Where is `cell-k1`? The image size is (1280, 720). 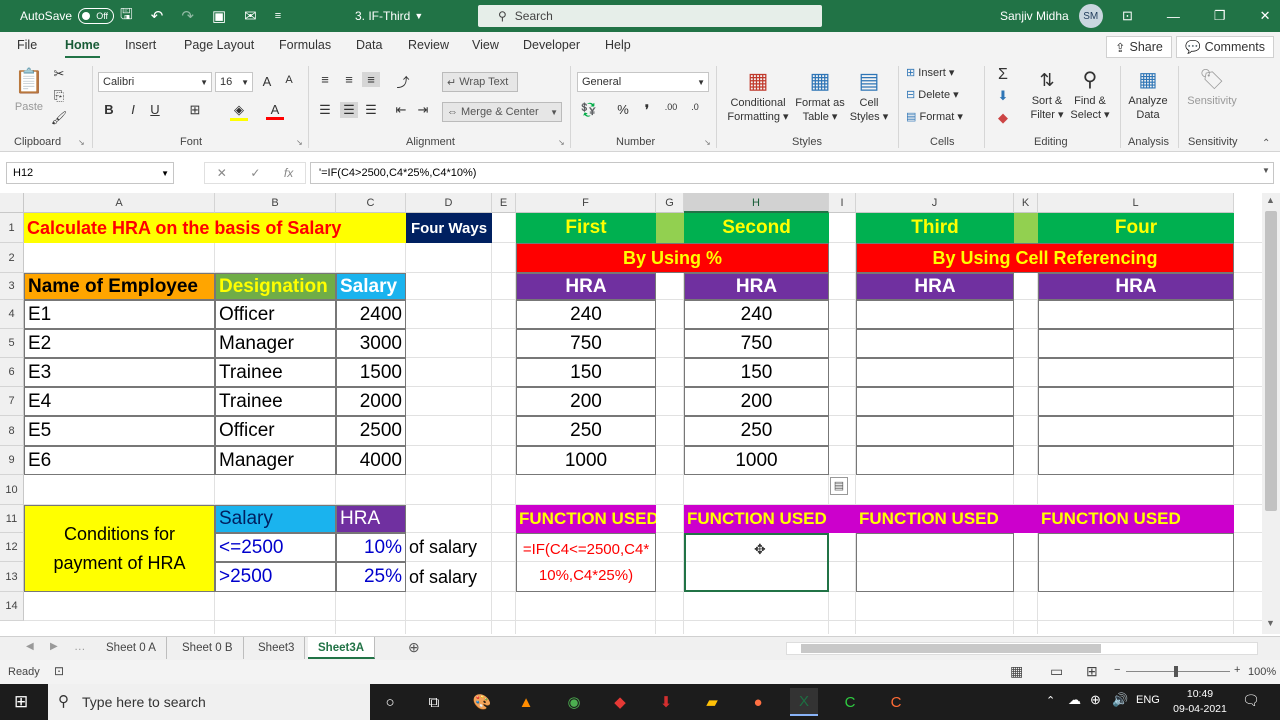 cell-k1 is located at coordinates (1026, 228).